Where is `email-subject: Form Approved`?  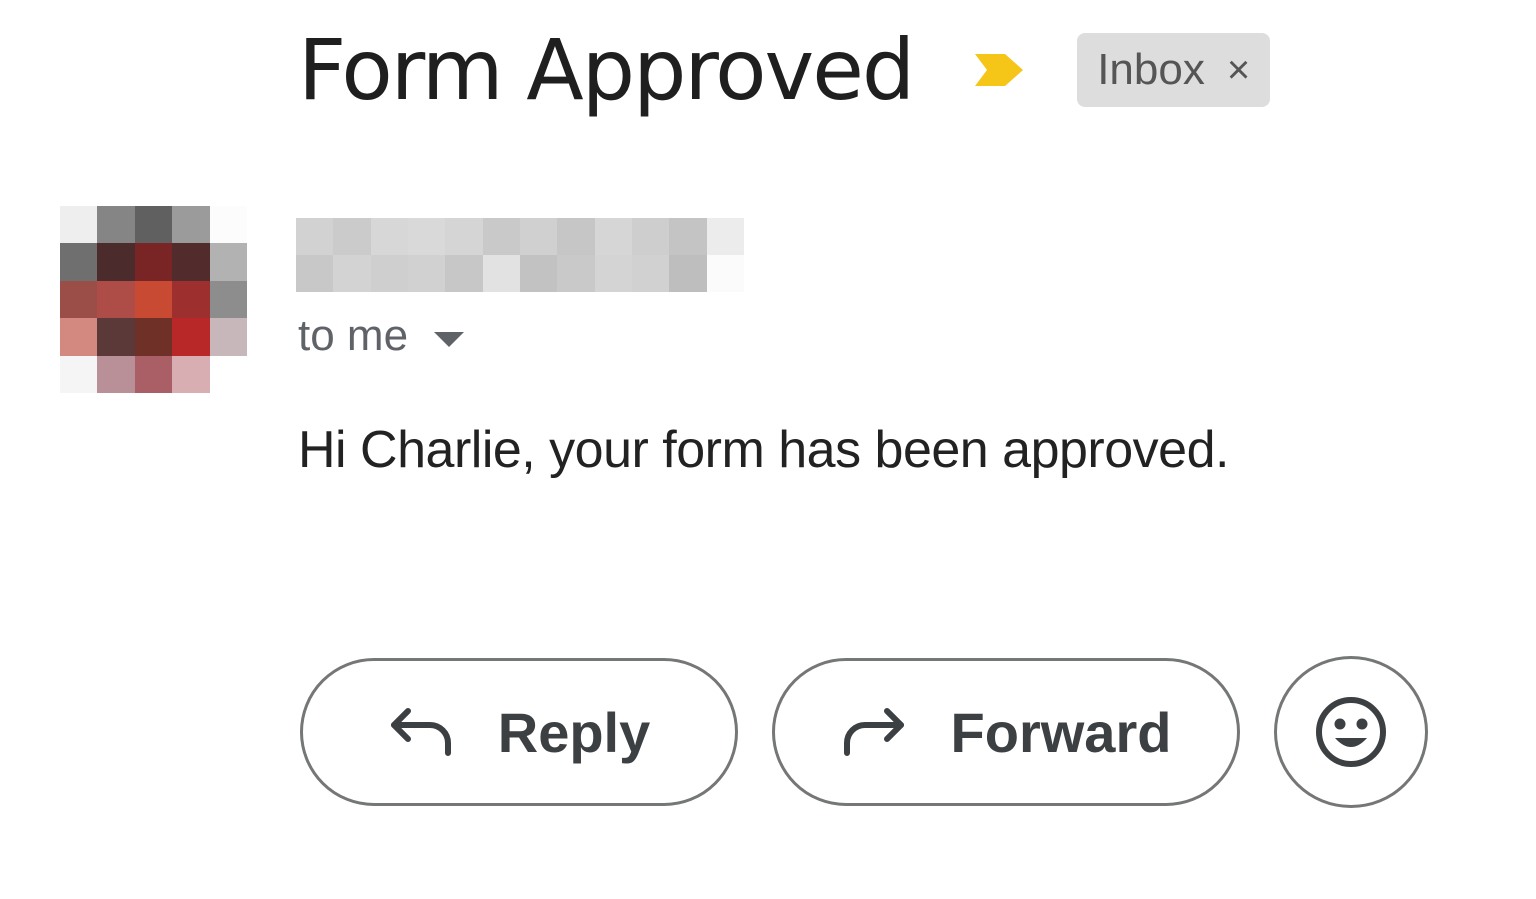
email-subject: Form Approved is located at coordinates (606, 70).